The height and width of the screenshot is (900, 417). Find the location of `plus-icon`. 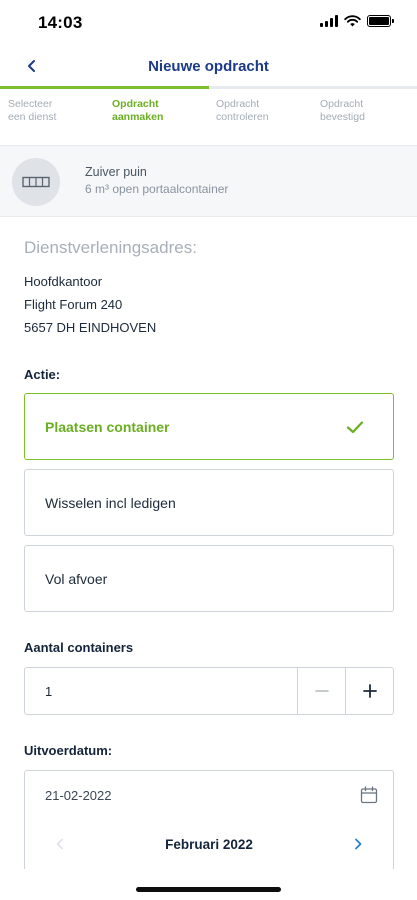

plus-icon is located at coordinates (369, 691).